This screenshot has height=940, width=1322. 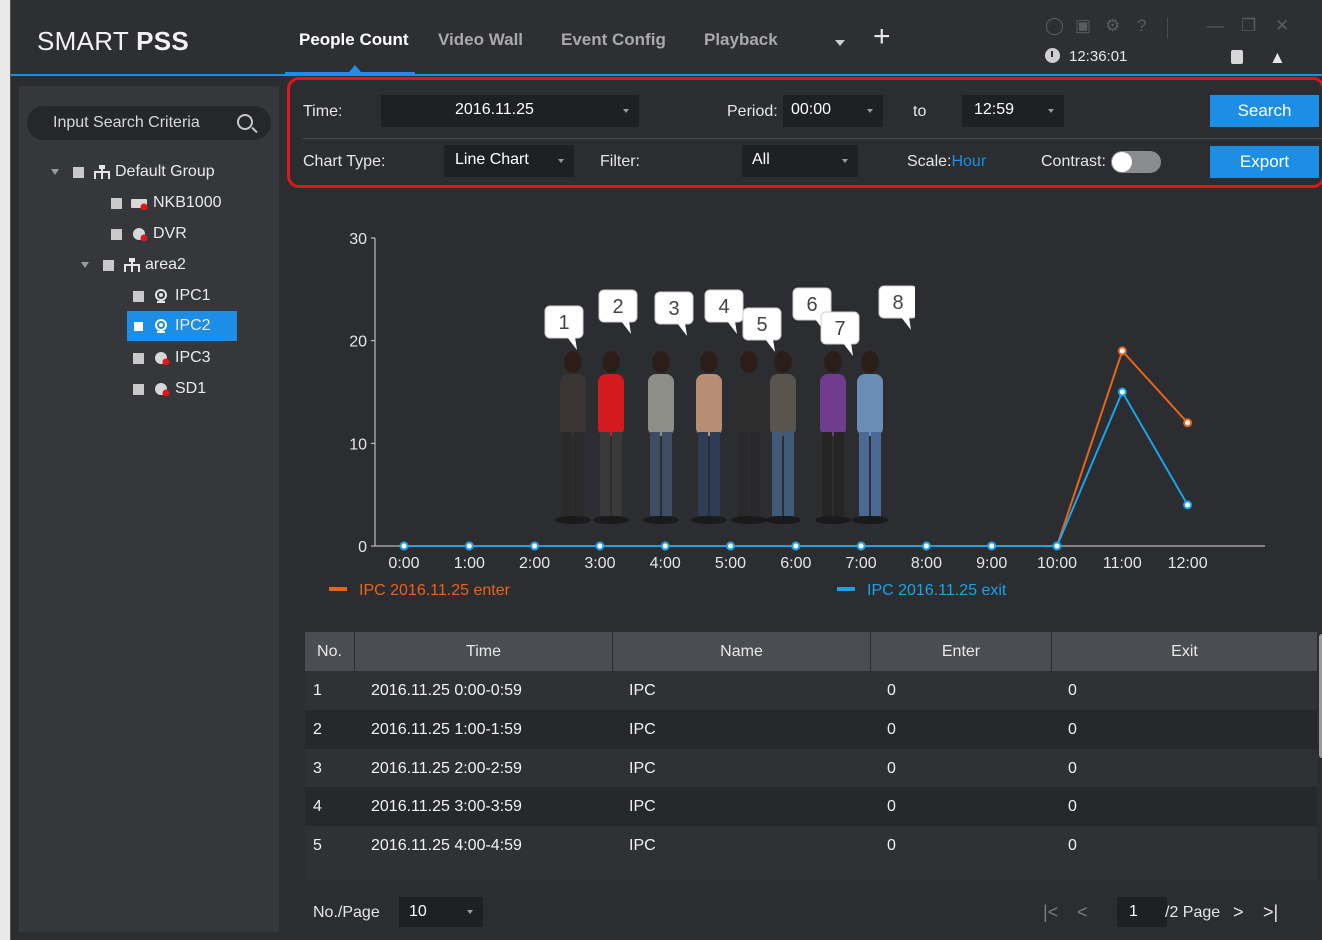 I want to click on user-icon: ◯, so click(x=1054, y=26).